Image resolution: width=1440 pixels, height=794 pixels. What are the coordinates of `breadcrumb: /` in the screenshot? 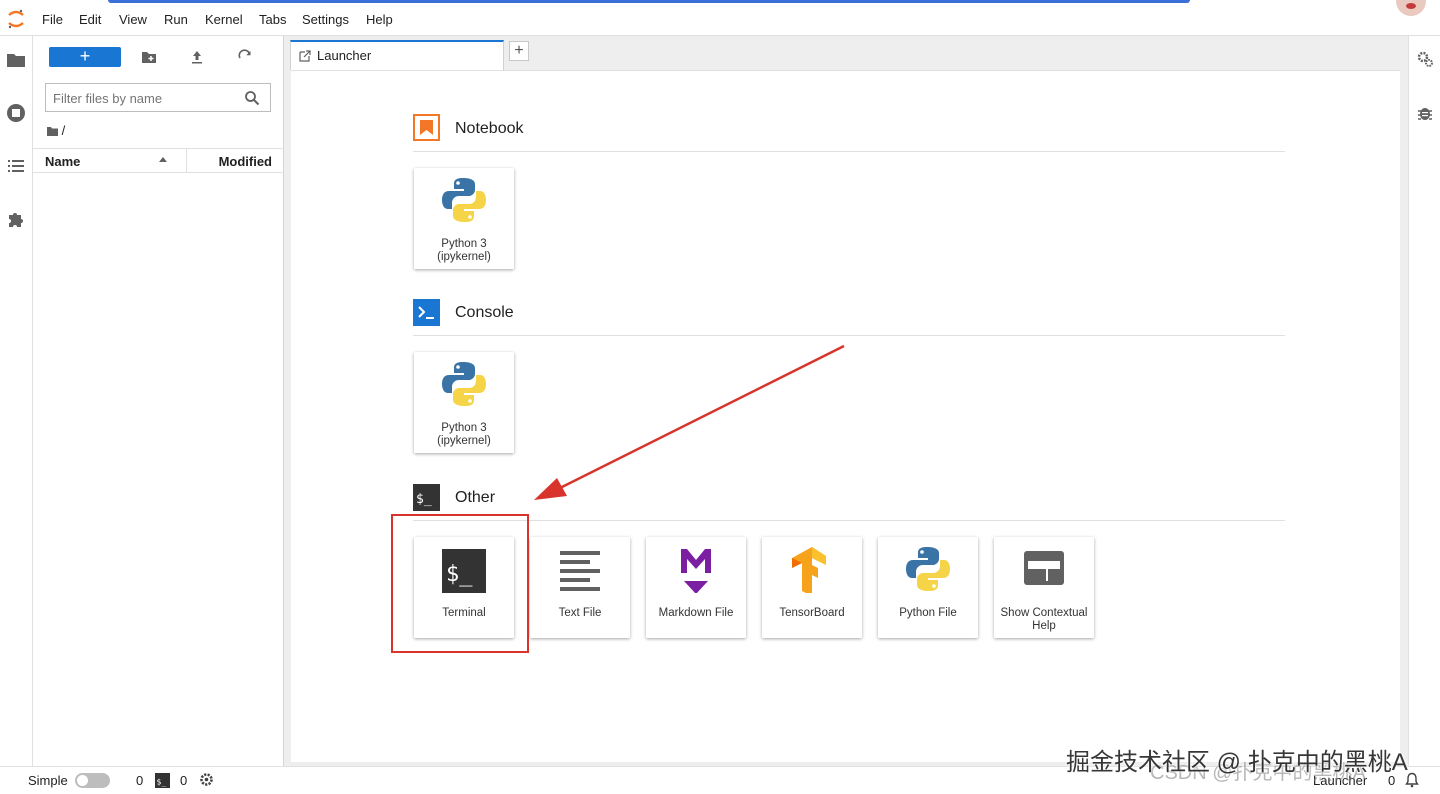 It's located at (56, 130).